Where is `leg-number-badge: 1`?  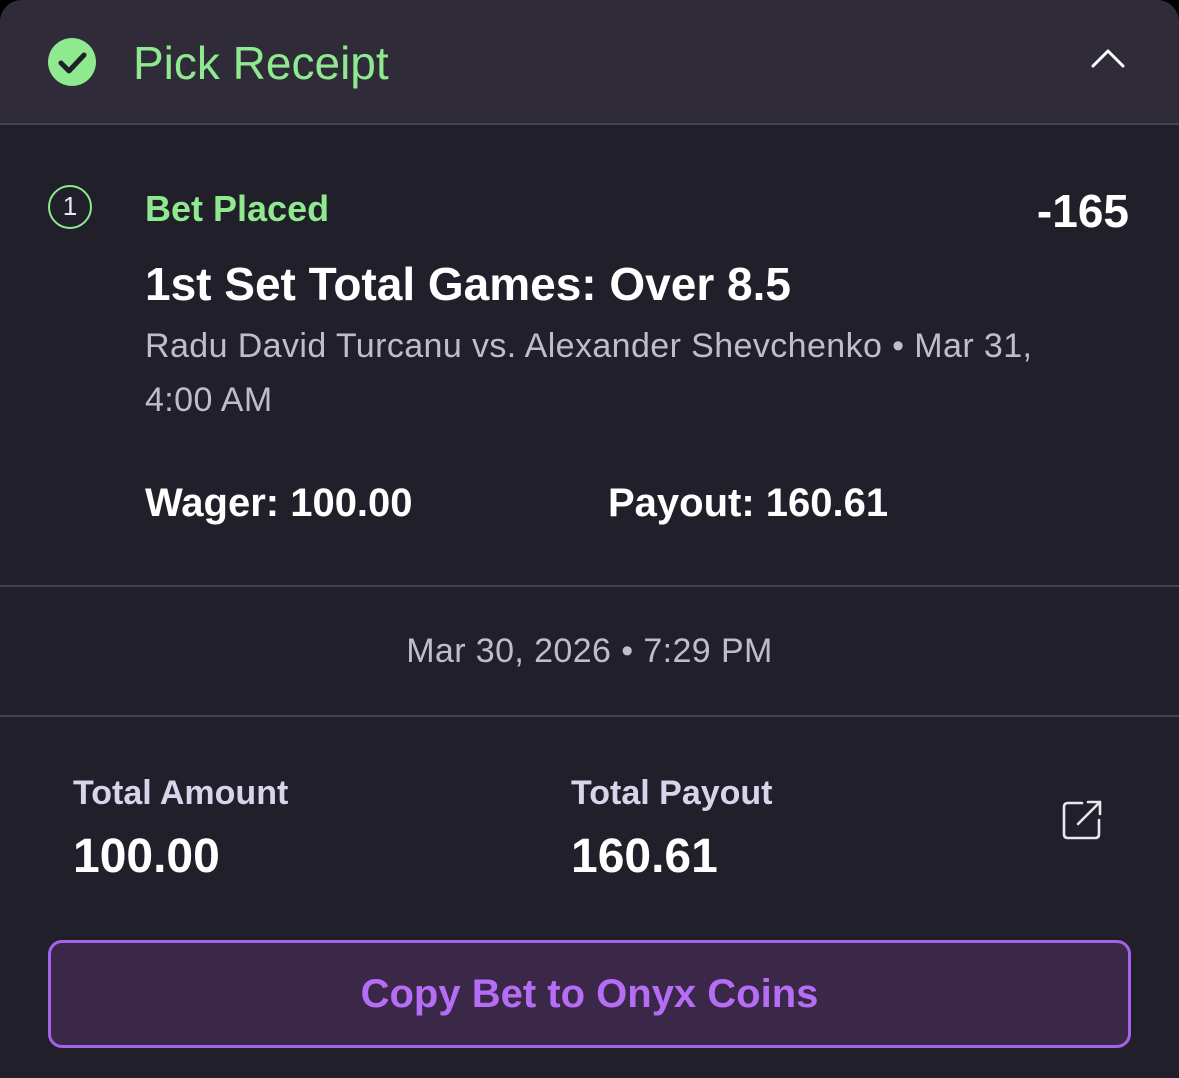 leg-number-badge: 1 is located at coordinates (70, 207).